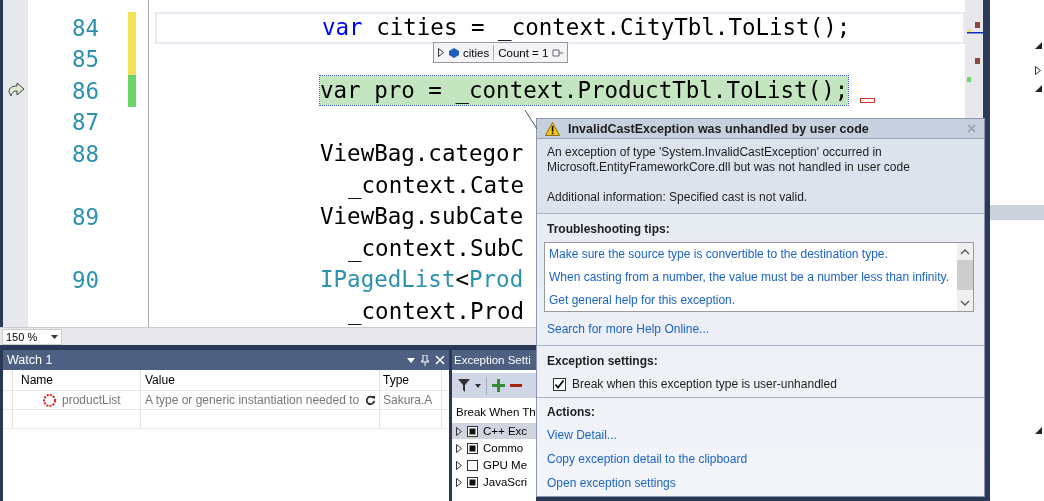 The image size is (1044, 501). I want to click on line-number: 89, so click(85, 216).